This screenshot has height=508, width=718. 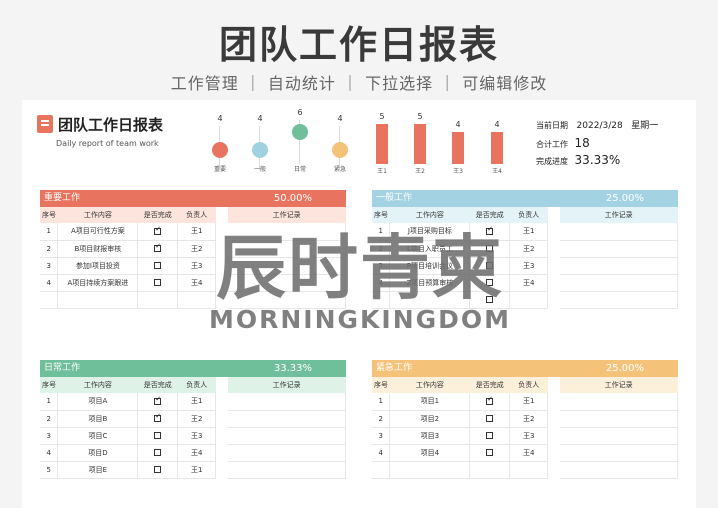 What do you see at coordinates (430, 436) in the screenshot?
I see `row-content: 项目3` at bounding box center [430, 436].